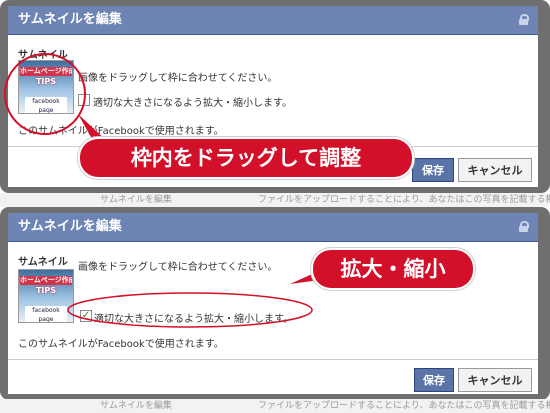 This screenshot has height=413, width=550. What do you see at coordinates (246, 158) in the screenshot?
I see `callout-drag-adjust: 枠内をドラッグして調整` at bounding box center [246, 158].